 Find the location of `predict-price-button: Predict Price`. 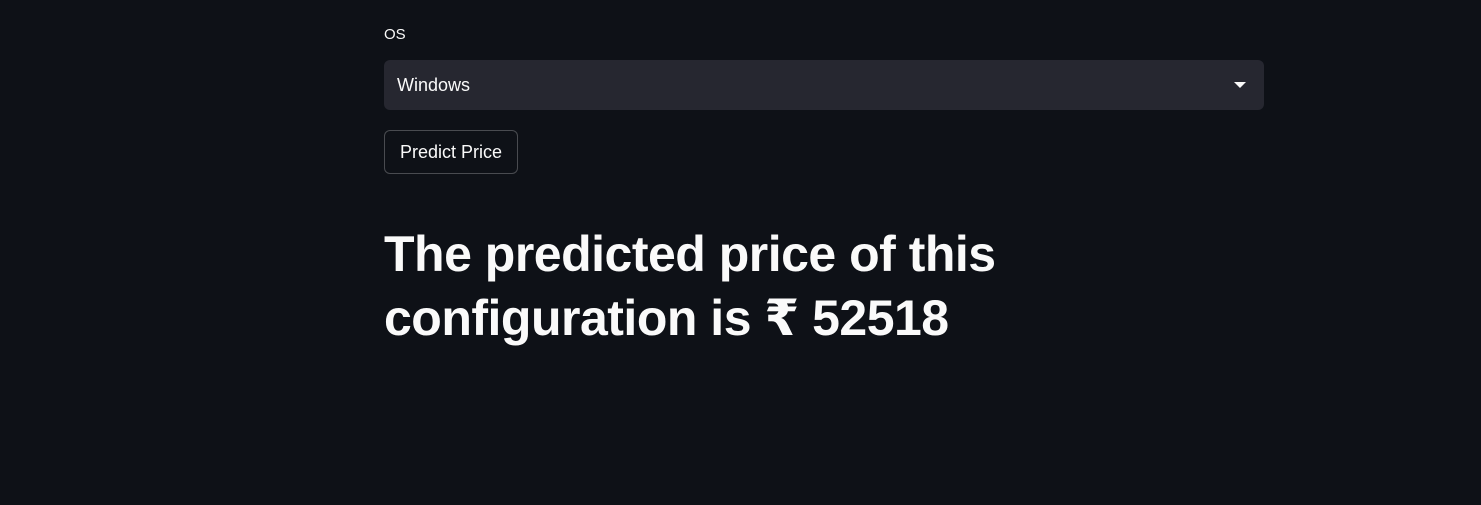

predict-price-button: Predict Price is located at coordinates (451, 152).